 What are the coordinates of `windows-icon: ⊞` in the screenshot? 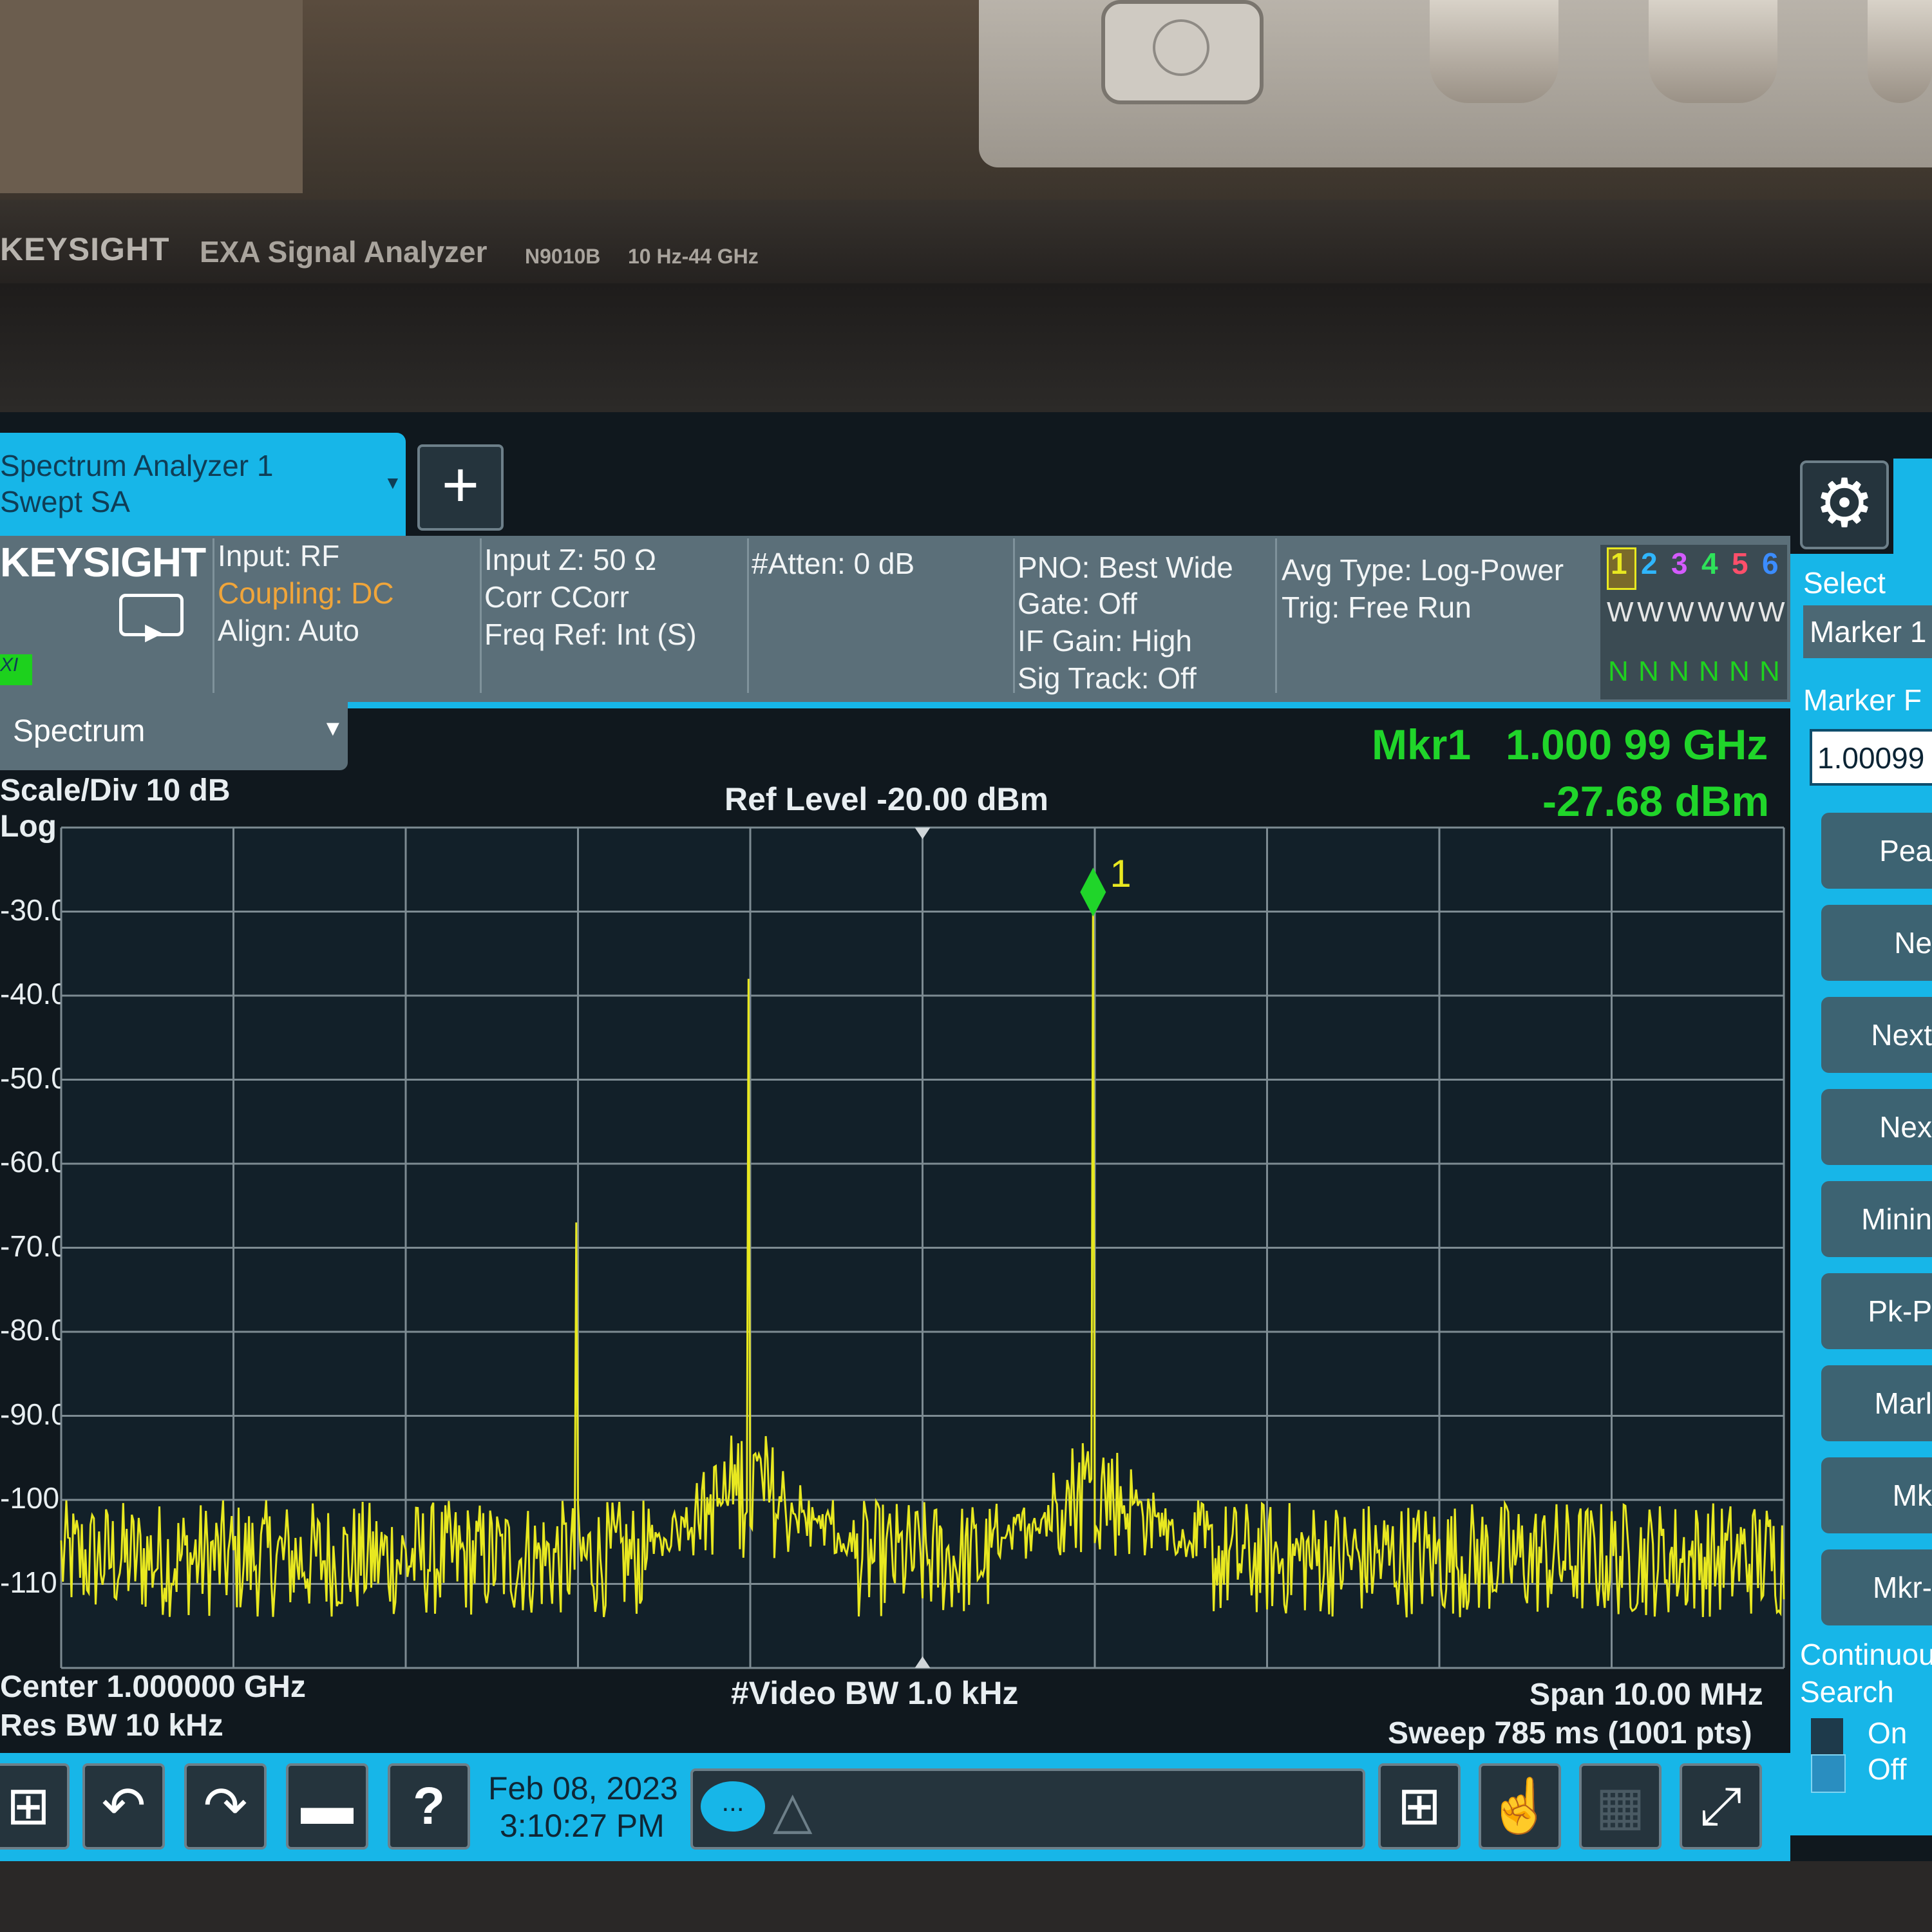 It's located at (35, 1806).